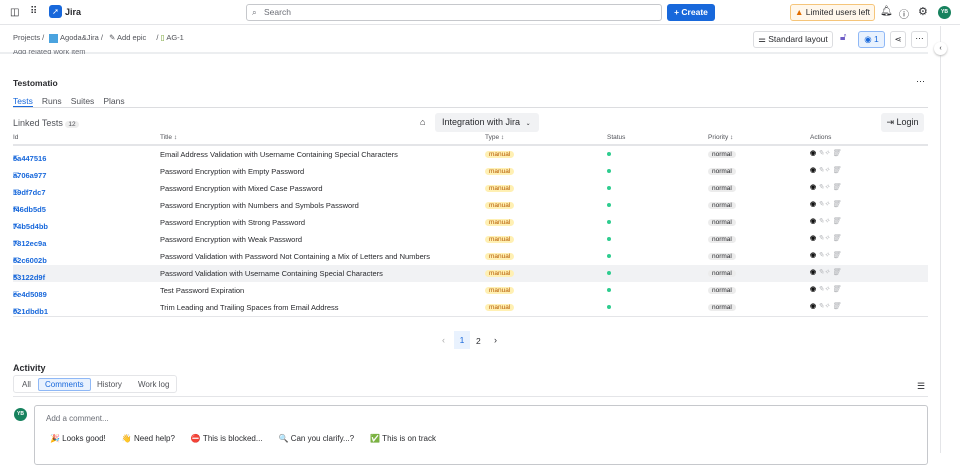 This screenshot has width=960, height=465. Describe the element at coordinates (691, 12) in the screenshot. I see `create-button: + Create` at that location.